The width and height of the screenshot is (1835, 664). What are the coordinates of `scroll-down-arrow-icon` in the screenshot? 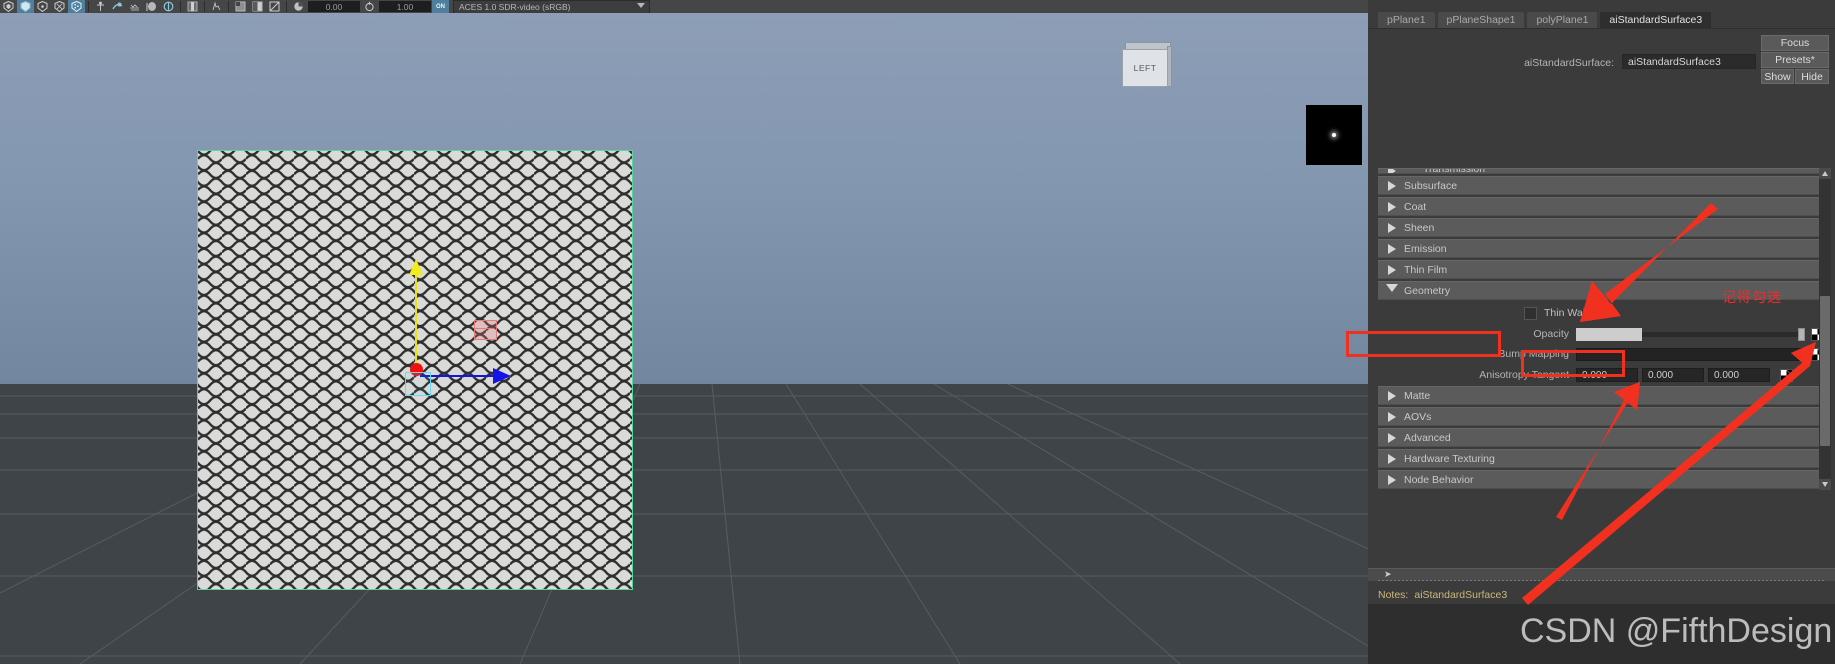 It's located at (1825, 484).